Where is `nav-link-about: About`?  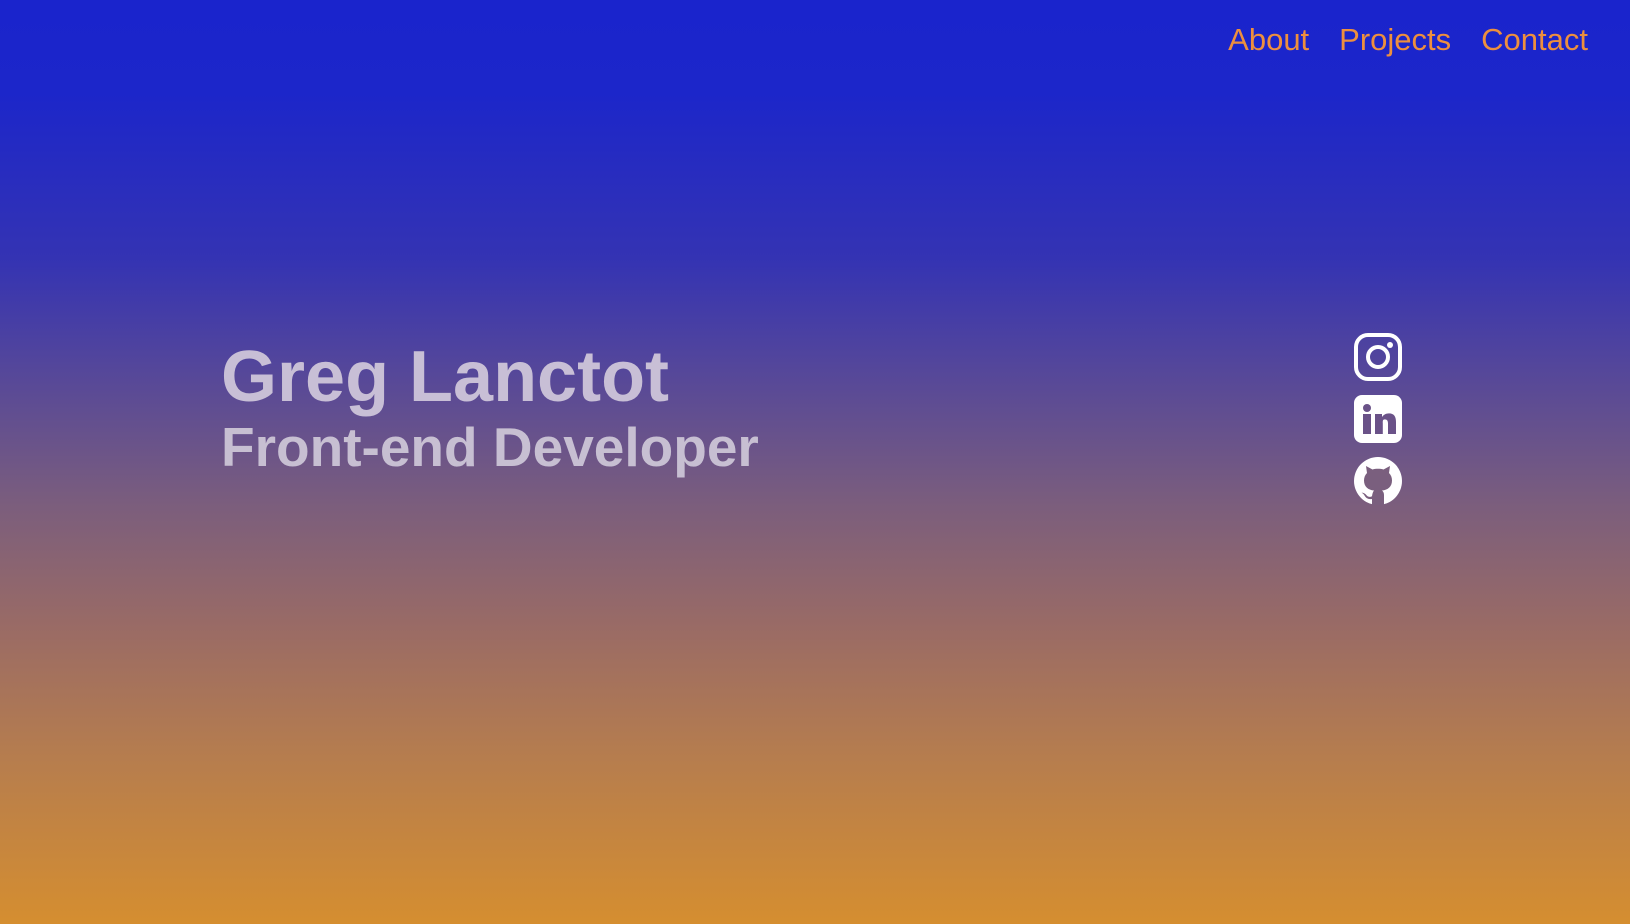 nav-link-about: About is located at coordinates (1268, 39).